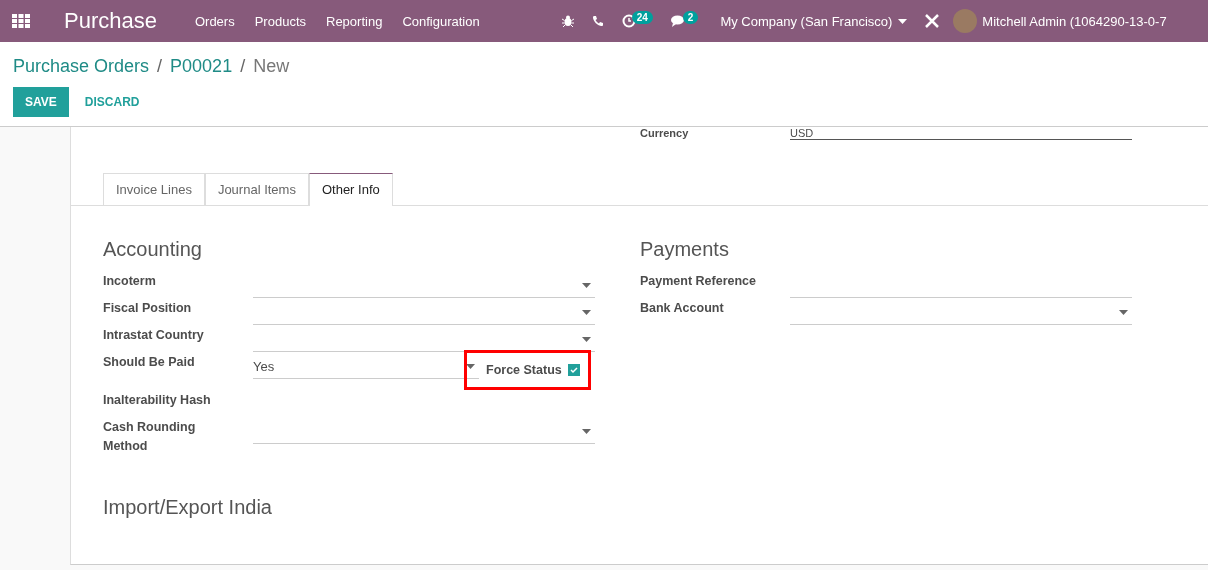 The height and width of the screenshot is (570, 1208). What do you see at coordinates (149, 362) in the screenshot?
I see `field-label: Should Be Paid` at bounding box center [149, 362].